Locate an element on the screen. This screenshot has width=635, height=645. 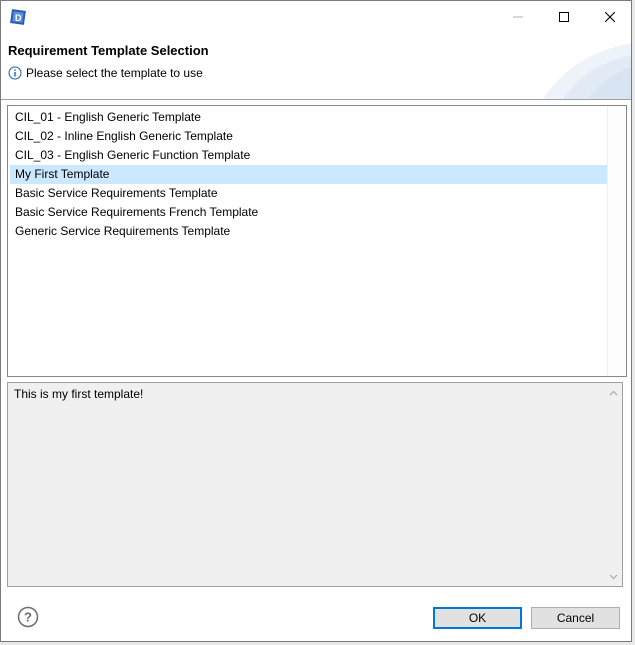
scroll-up-arrow-icon is located at coordinates (613, 393).